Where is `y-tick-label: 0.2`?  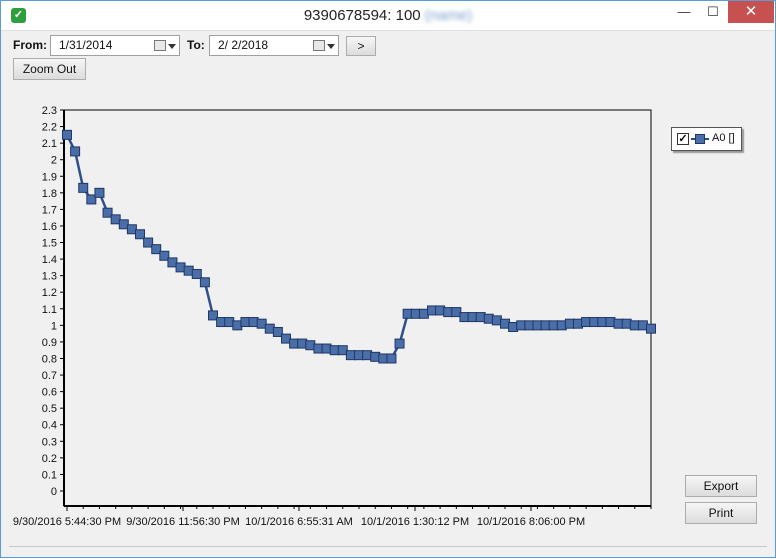
y-tick-label: 0.2 is located at coordinates (49, 459).